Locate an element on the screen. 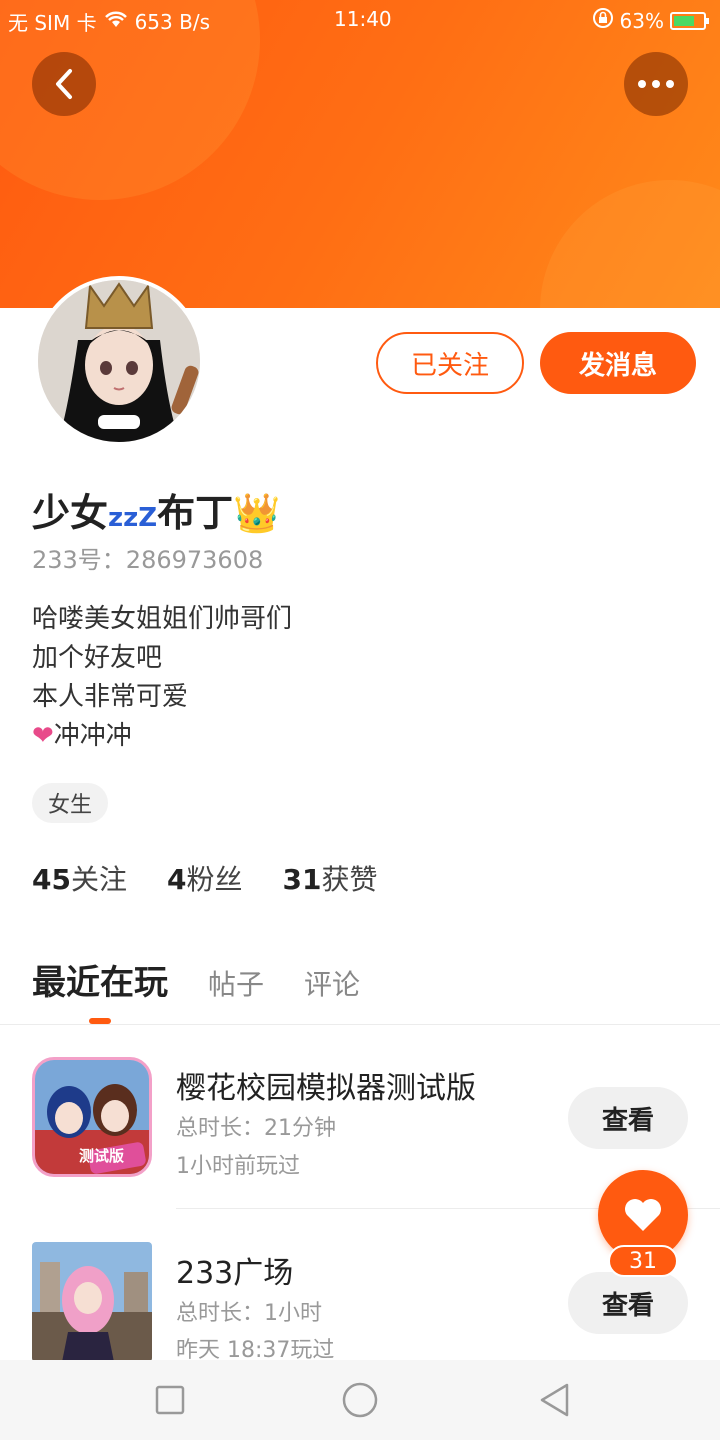 The height and width of the screenshot is (1440, 720). bio-line: 哈喽美女姐姐们帅哥们 is located at coordinates (162, 619).